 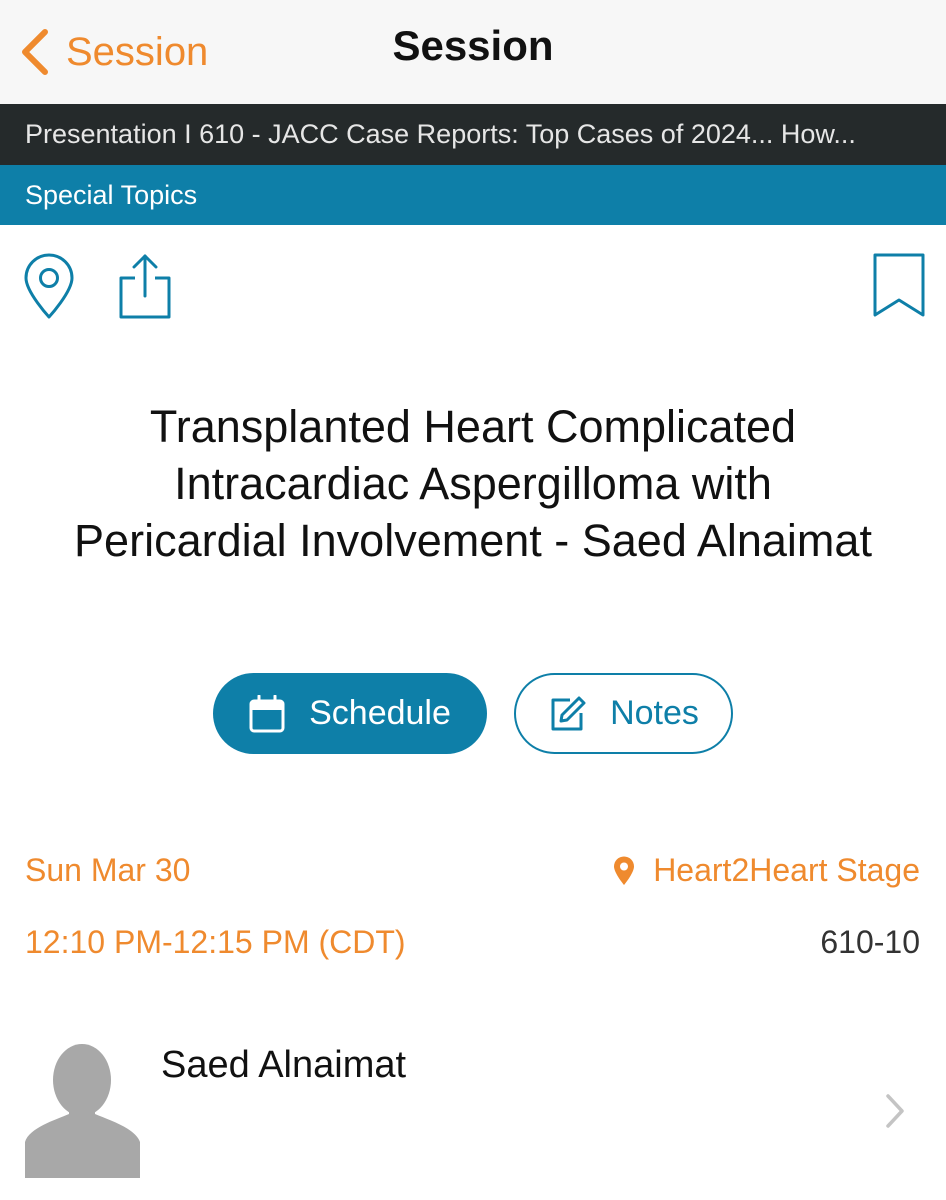 What do you see at coordinates (267, 713) in the screenshot?
I see `calendar-icon` at bounding box center [267, 713].